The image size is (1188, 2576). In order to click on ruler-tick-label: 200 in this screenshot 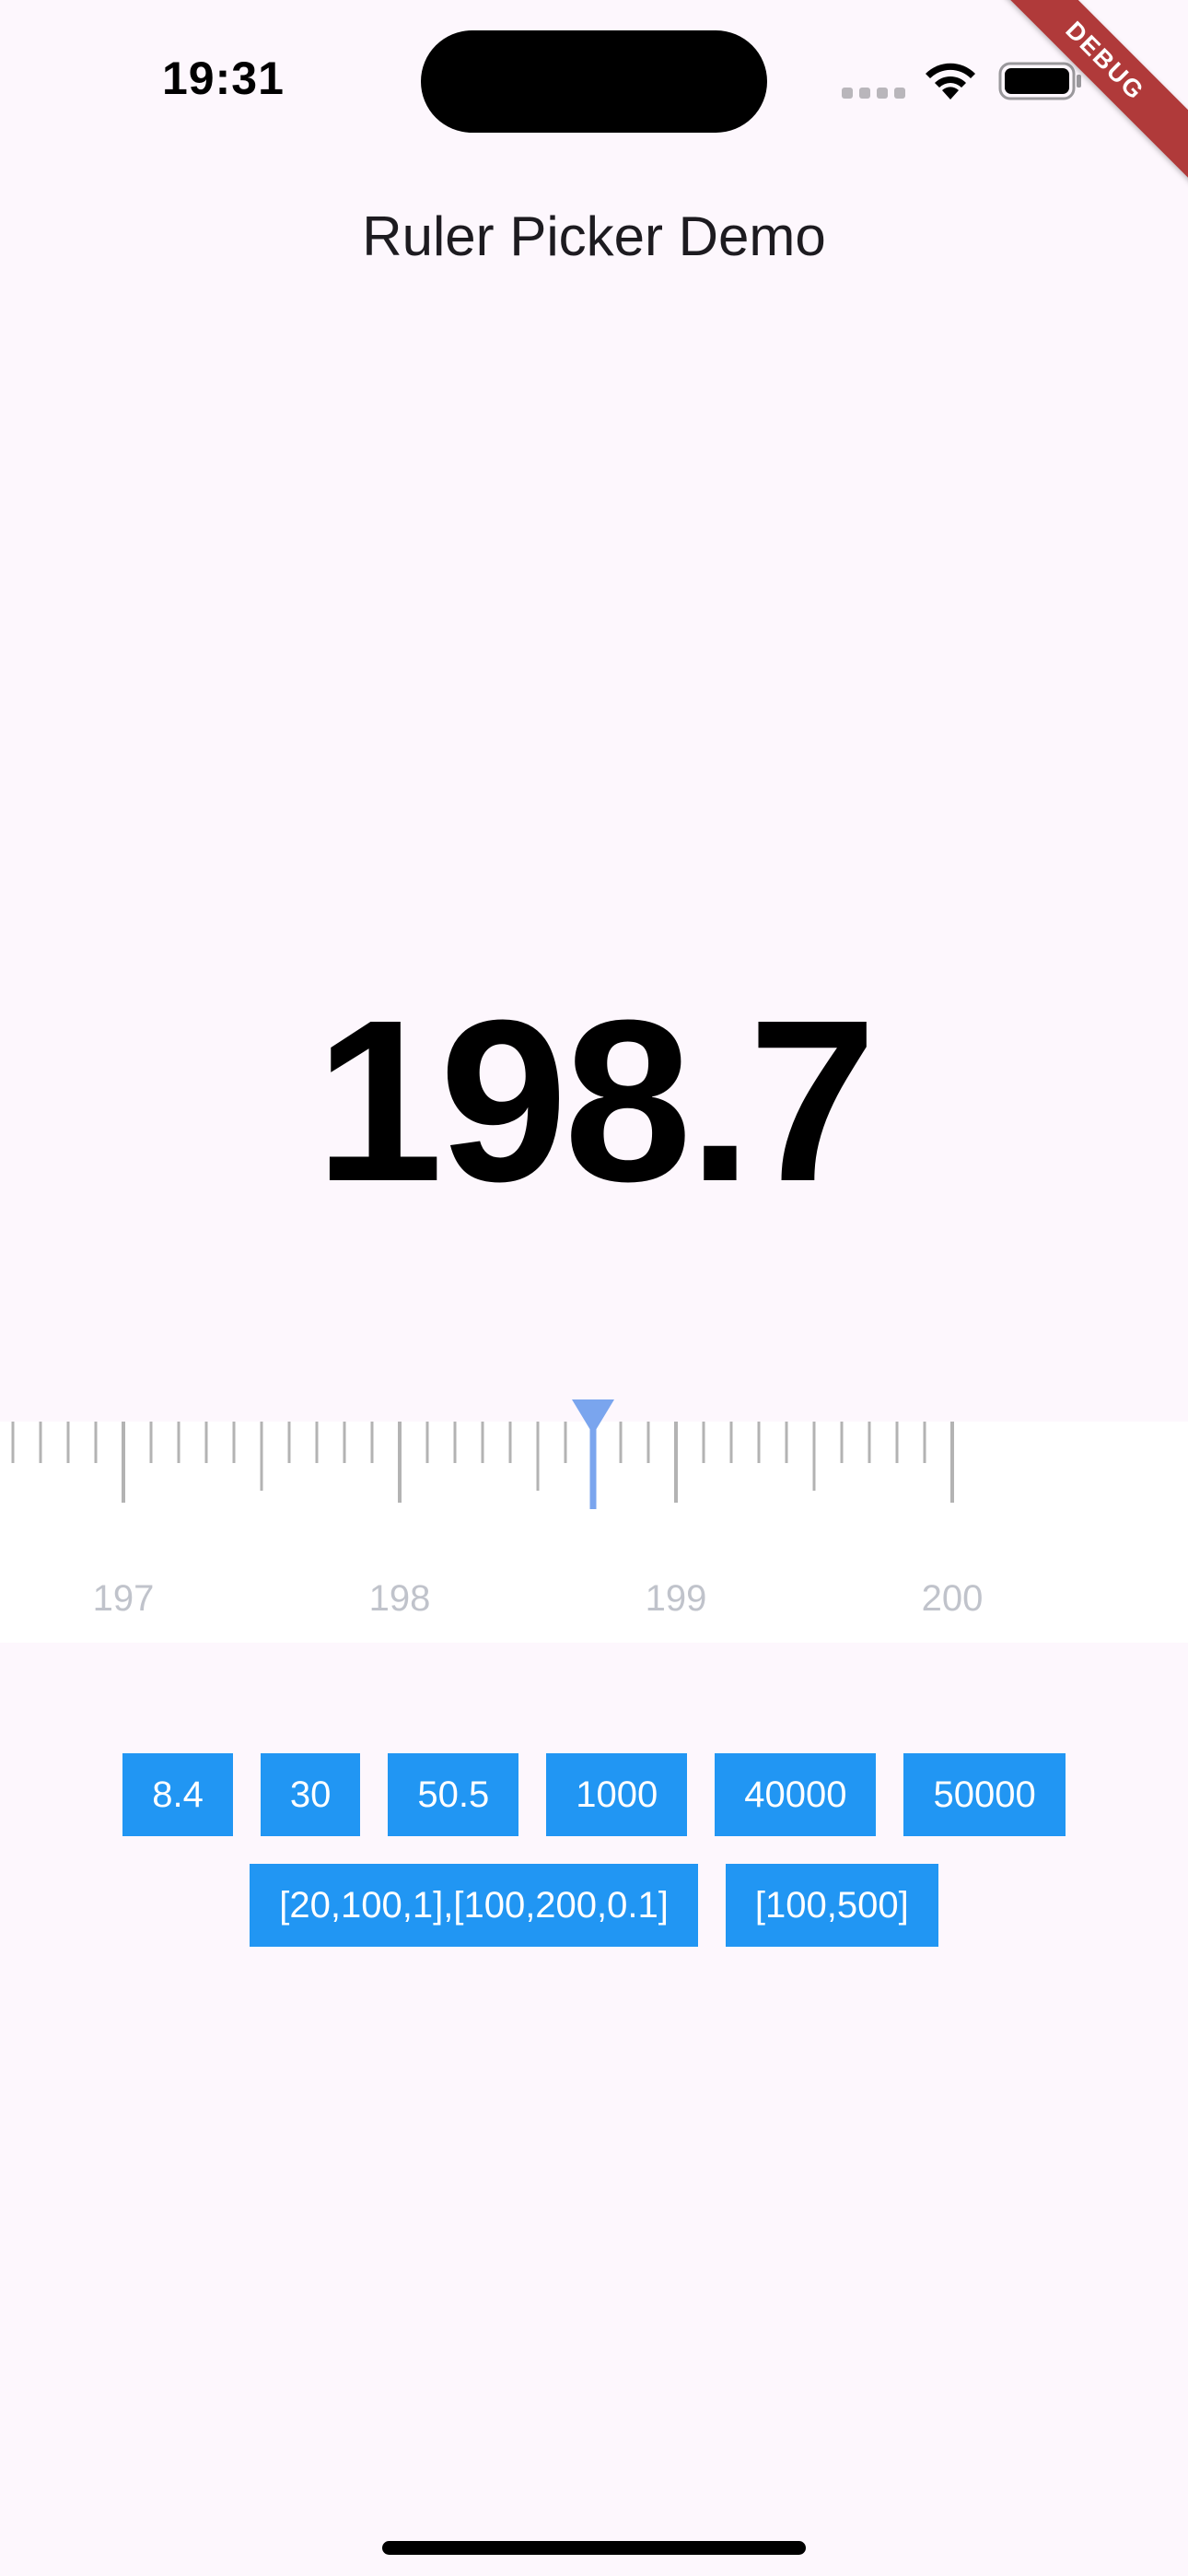, I will do `click(953, 1598)`.